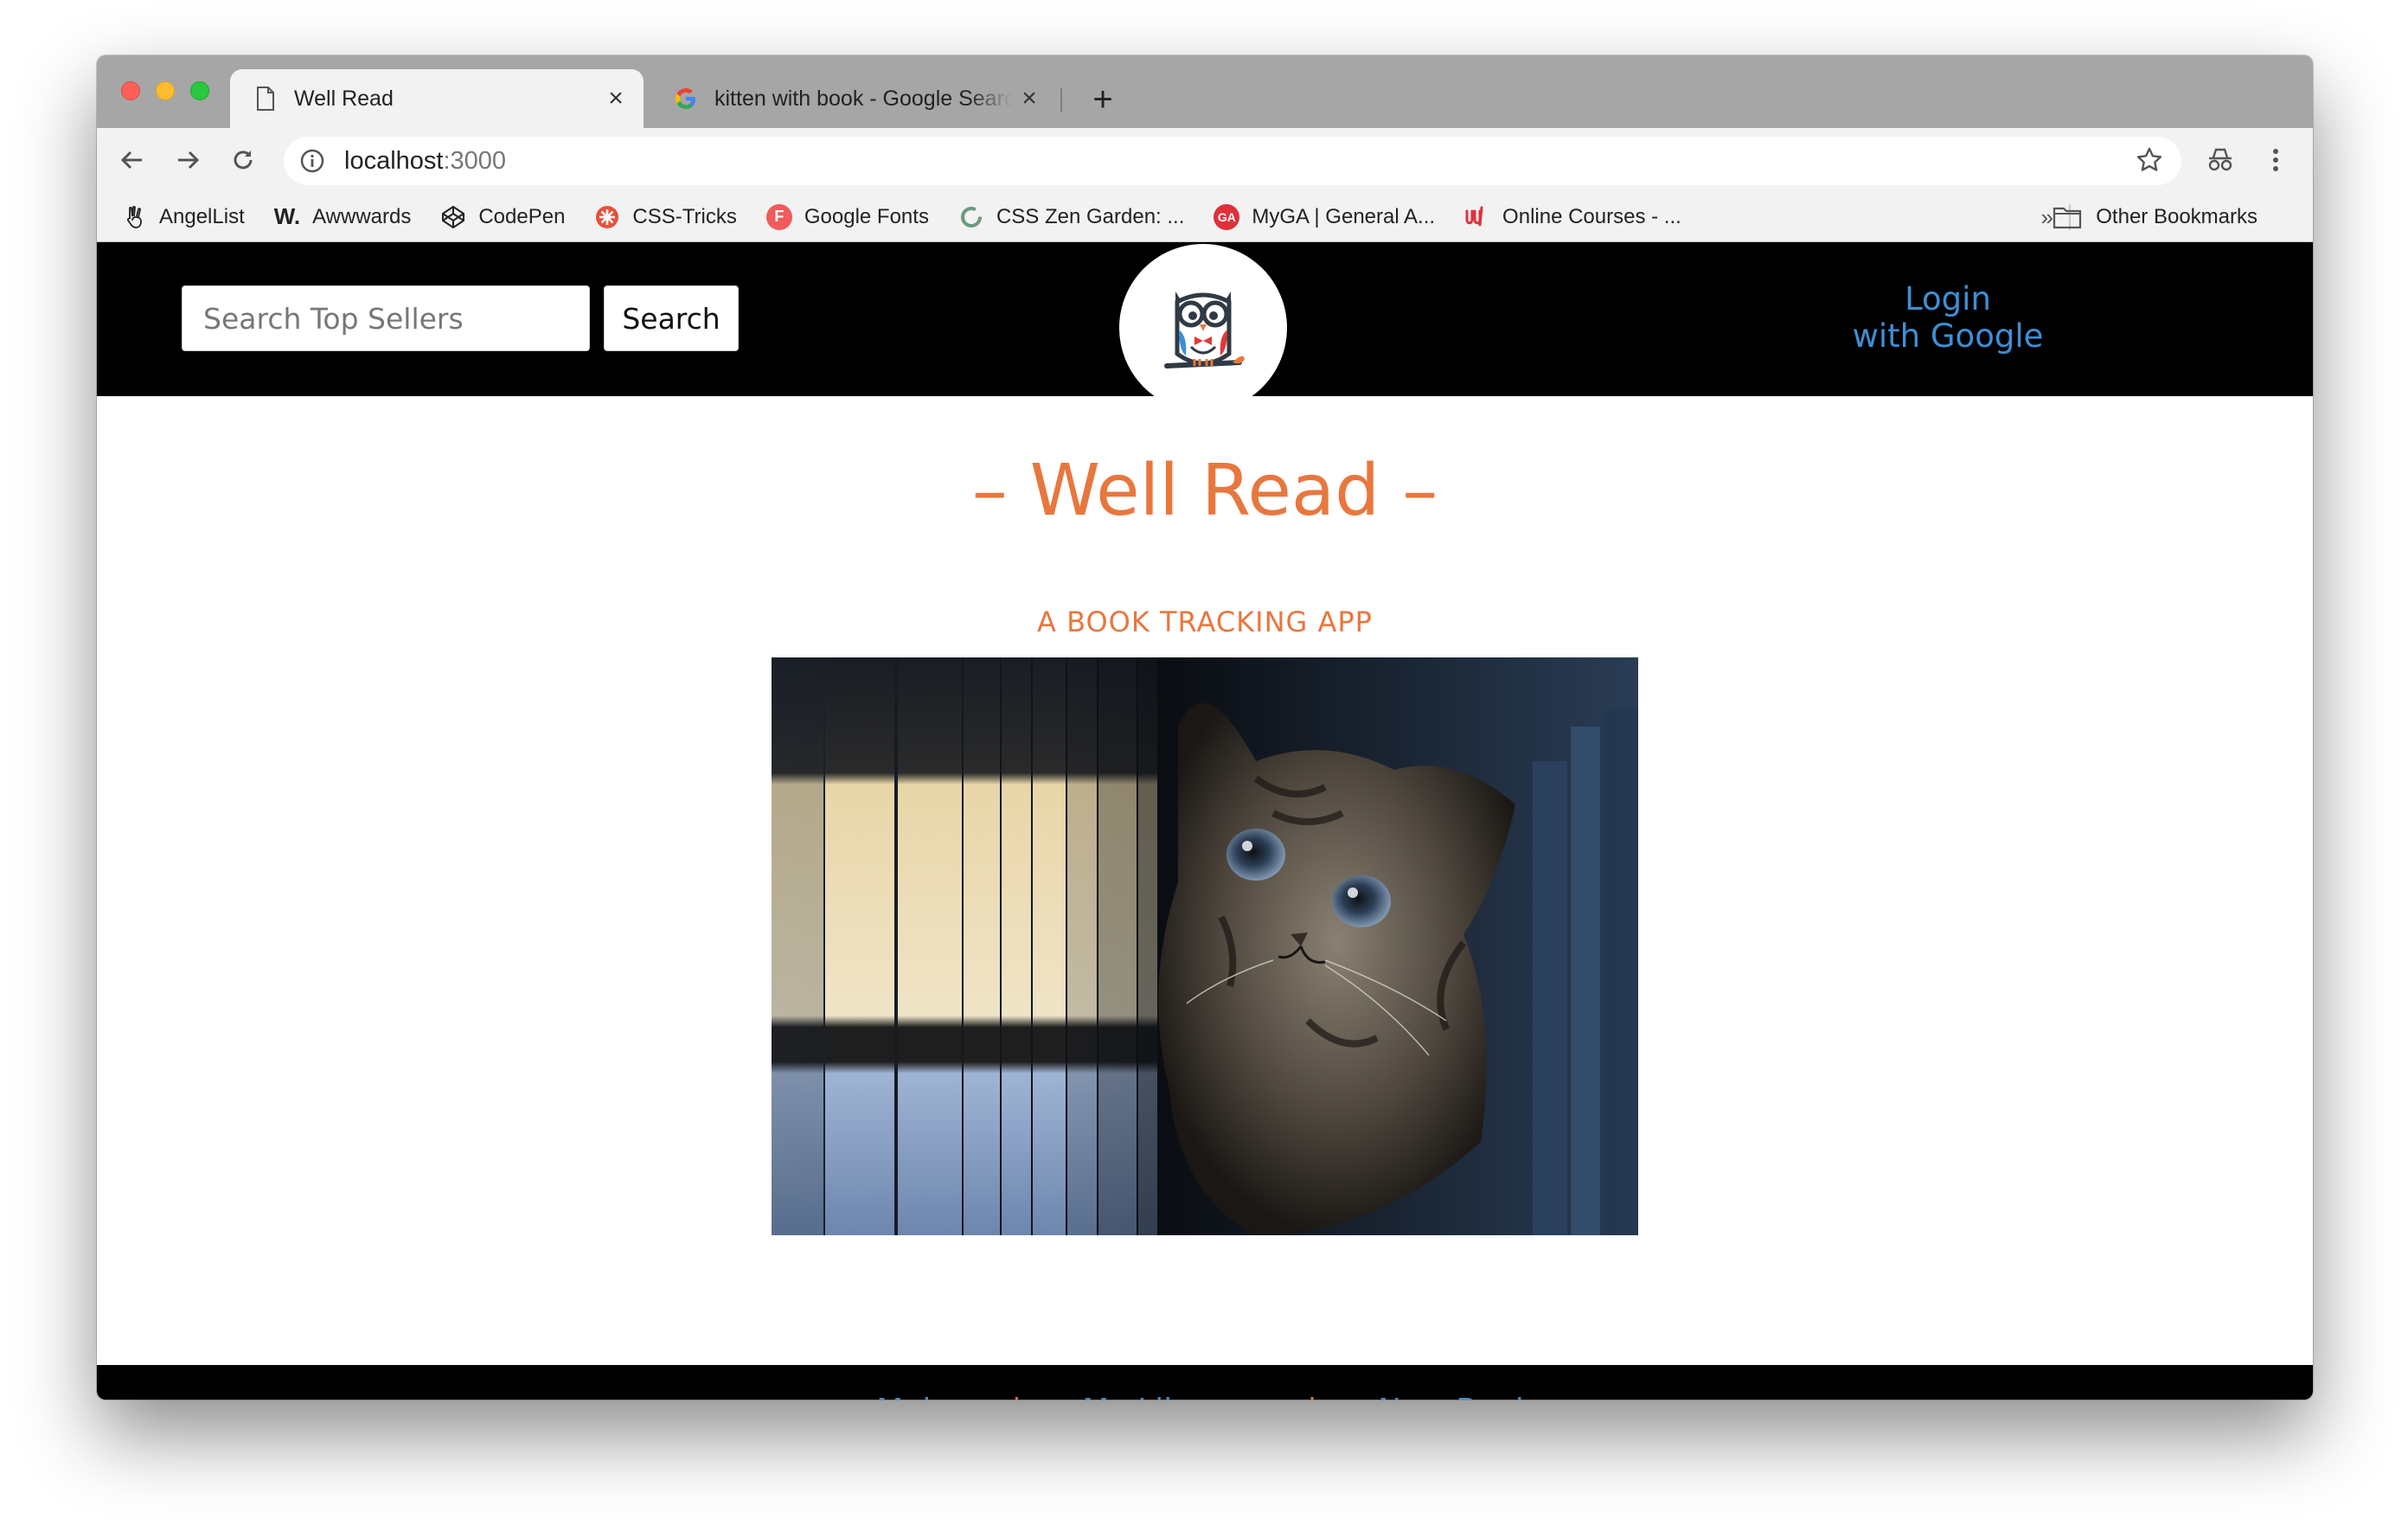 This screenshot has height=1538, width=2408. What do you see at coordinates (607, 217) in the screenshot?
I see `css-tricks-icon` at bounding box center [607, 217].